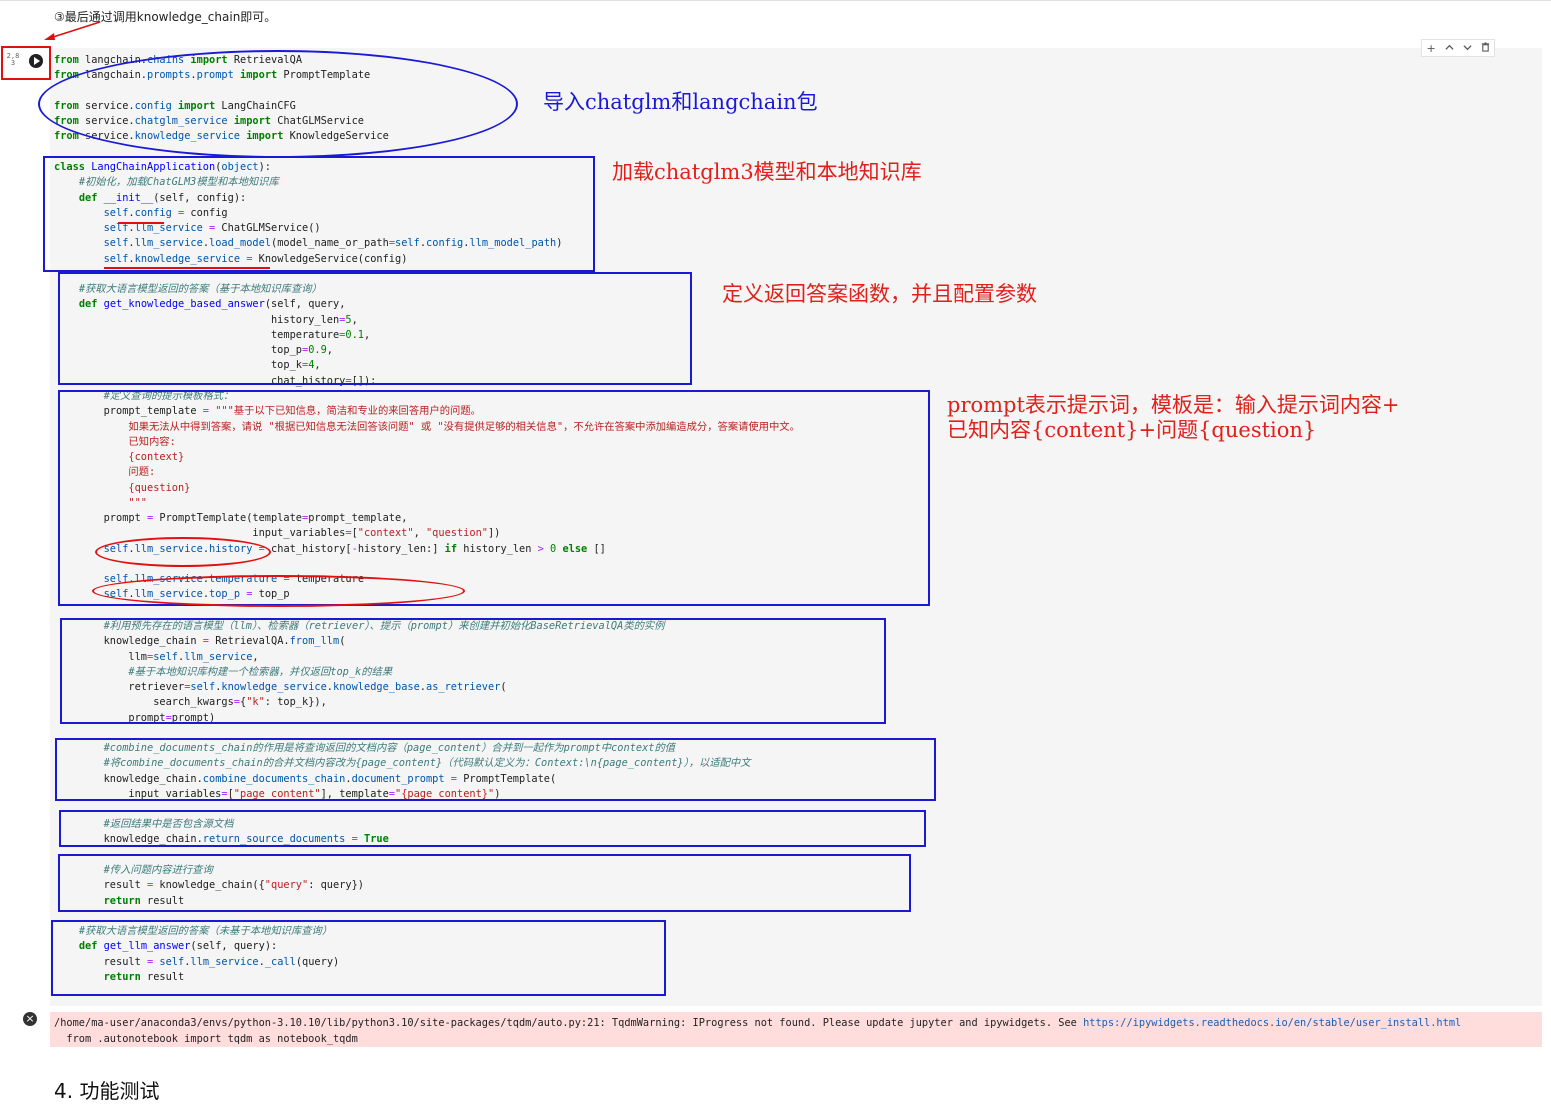  I want to click on prompt-highlight-box, so click(494, 498).